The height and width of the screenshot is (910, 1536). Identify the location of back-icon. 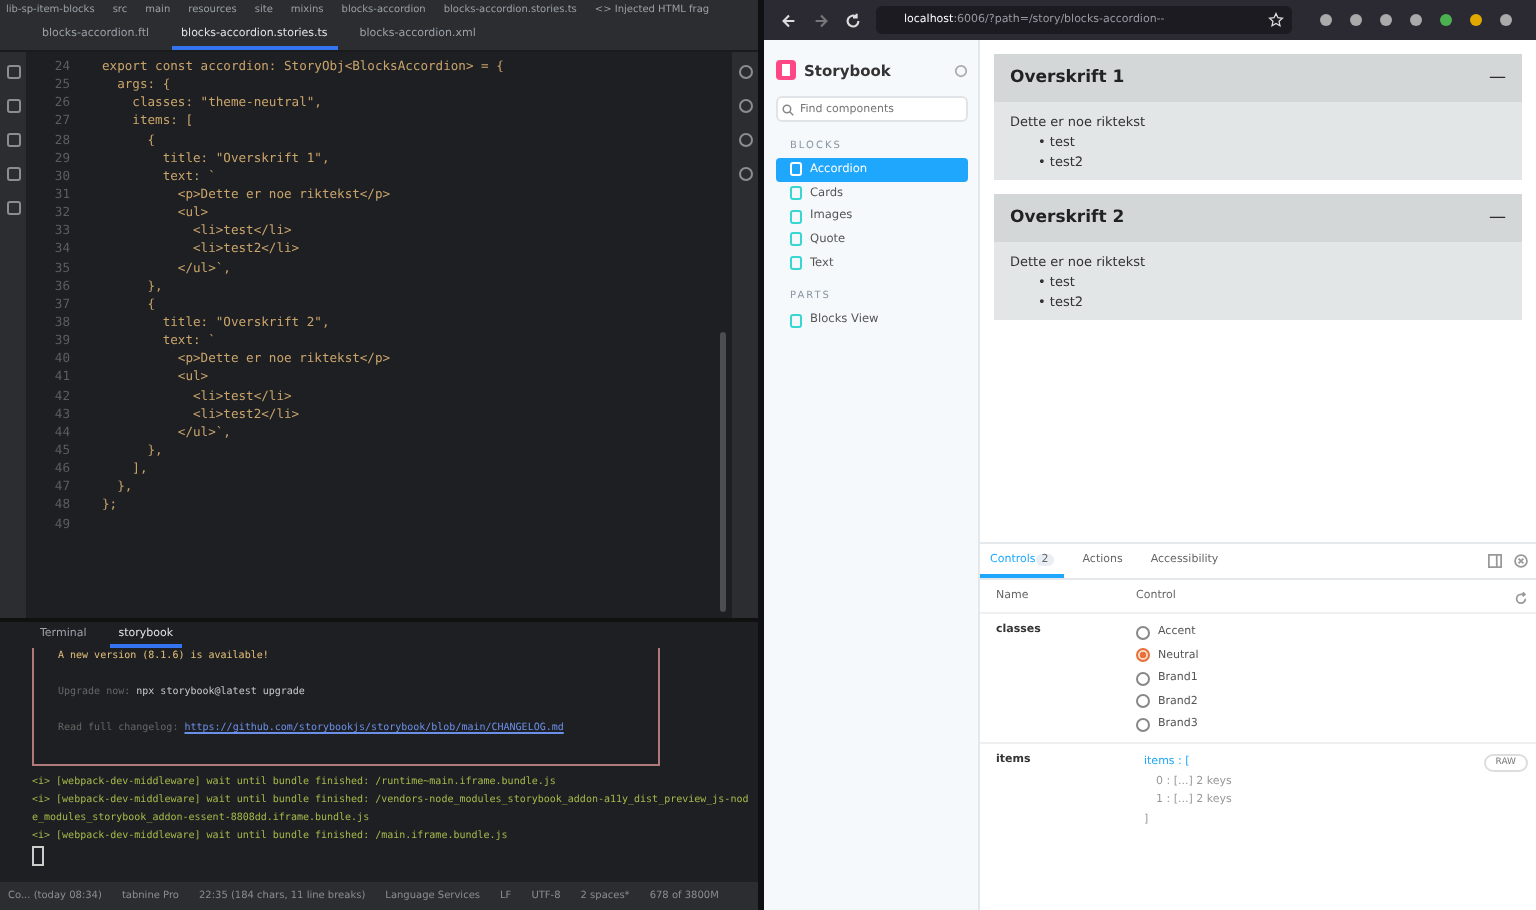
(789, 20).